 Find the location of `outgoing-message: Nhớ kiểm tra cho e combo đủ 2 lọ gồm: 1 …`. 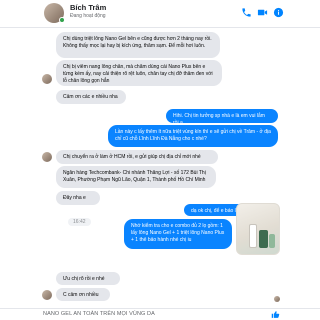

outgoing-message: Nhớ kiểm tra cho e combo đủ 2 lọ gồm: 1 … is located at coordinates (178, 234).